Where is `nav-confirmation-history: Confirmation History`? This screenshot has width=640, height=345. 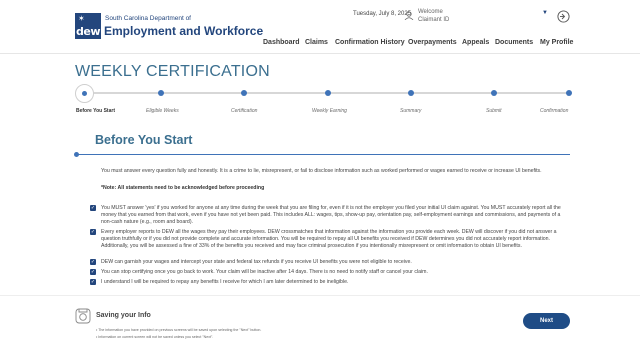
nav-confirmation-history: Confirmation History is located at coordinates (370, 42).